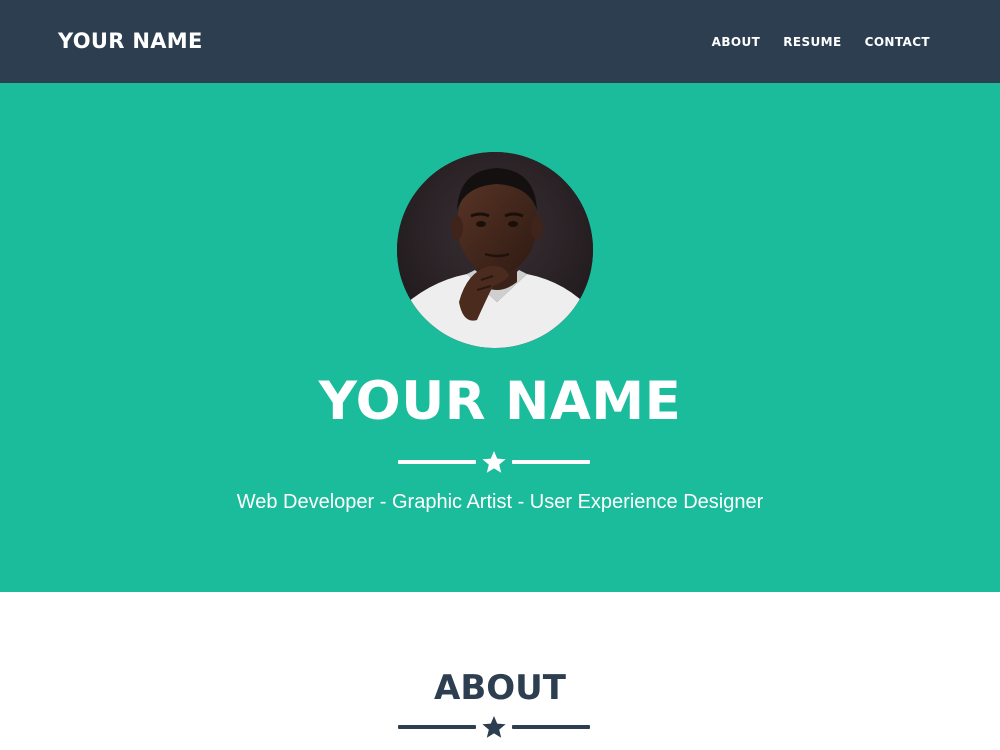 The image size is (1000, 750). I want to click on nav-link-contact: CONTACT, so click(897, 42).